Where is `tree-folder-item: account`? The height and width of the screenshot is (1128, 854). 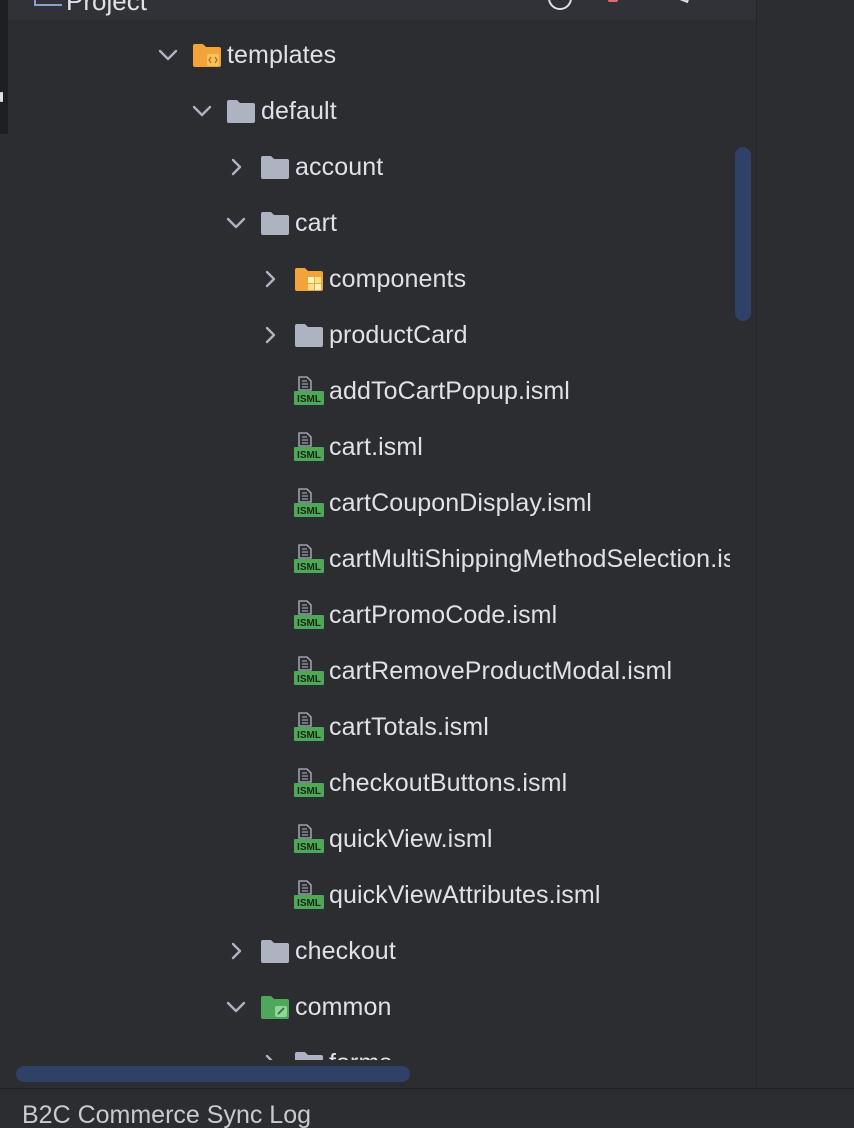 tree-folder-item: account is located at coordinates (369, 167).